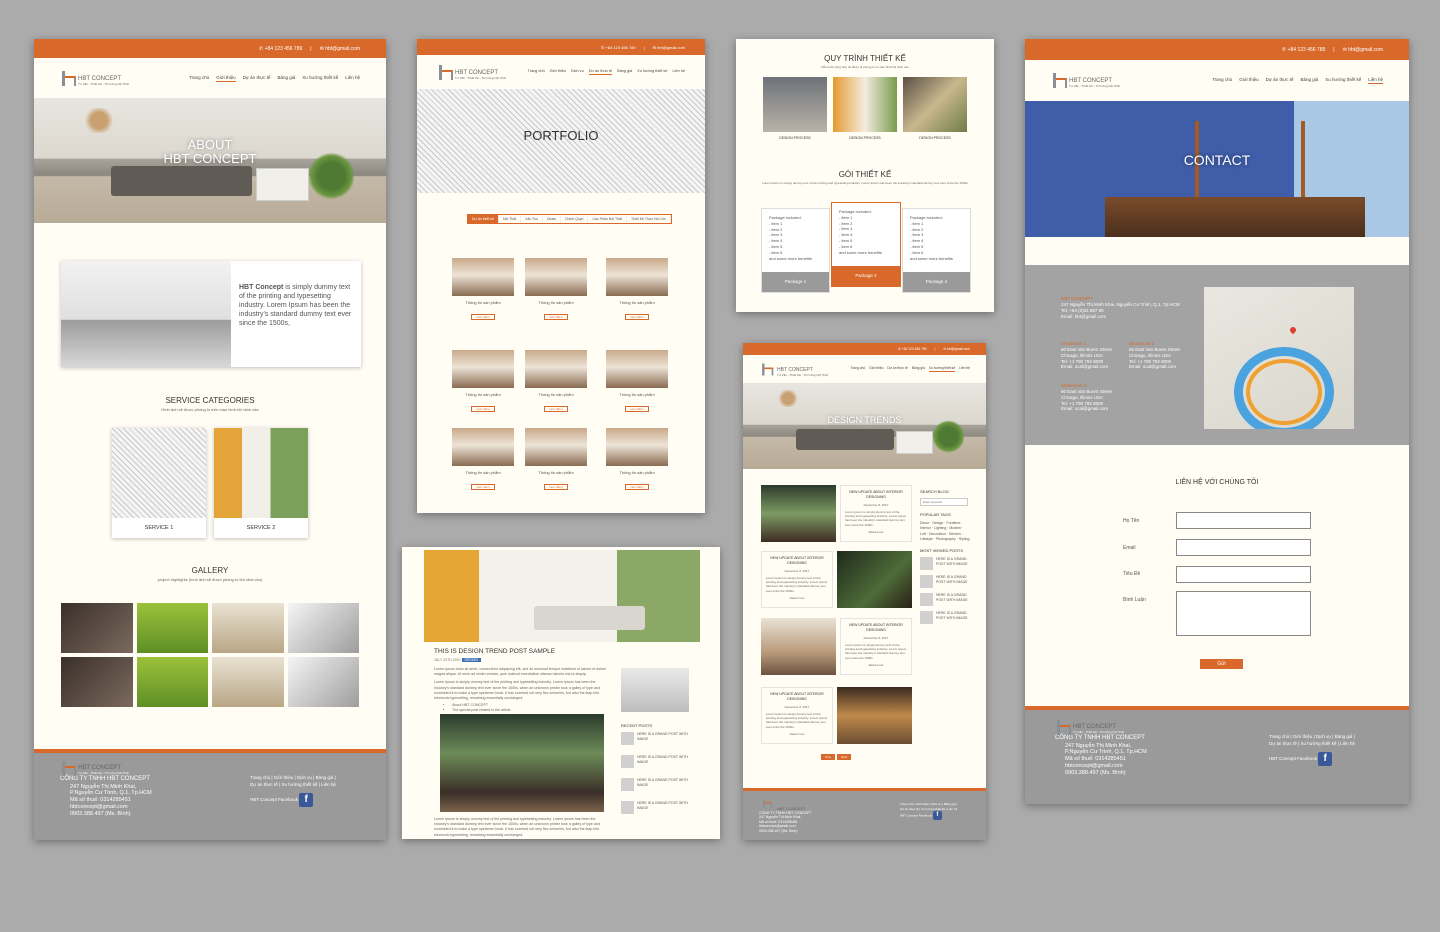 Image resolution: width=1440 pixels, height=932 pixels. What do you see at coordinates (577, 72) in the screenshot?
I see `nav-services: Dịch vụ` at bounding box center [577, 72].